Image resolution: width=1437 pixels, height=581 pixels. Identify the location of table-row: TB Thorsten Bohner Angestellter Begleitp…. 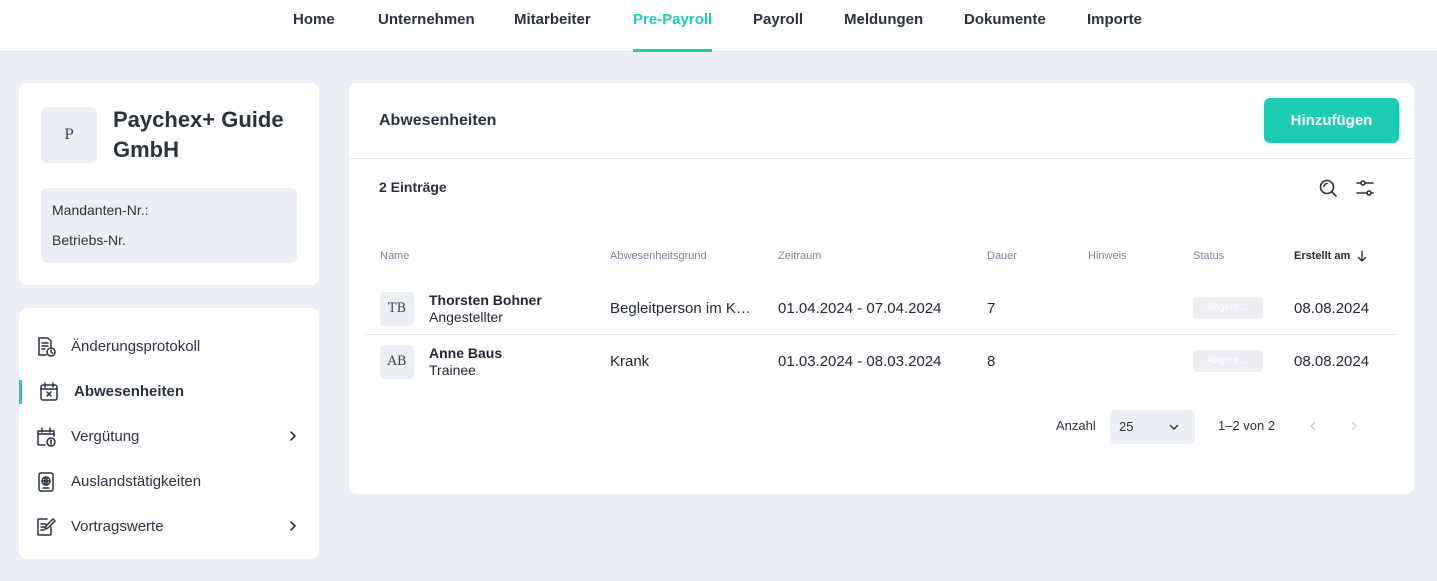
(881, 309).